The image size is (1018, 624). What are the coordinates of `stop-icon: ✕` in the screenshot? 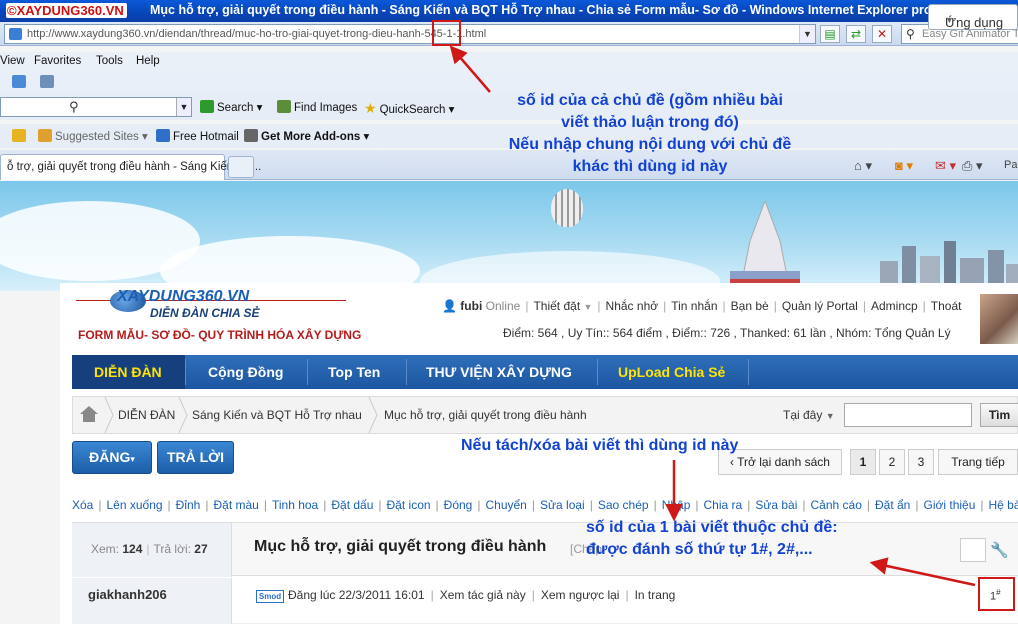 It's located at (882, 34).